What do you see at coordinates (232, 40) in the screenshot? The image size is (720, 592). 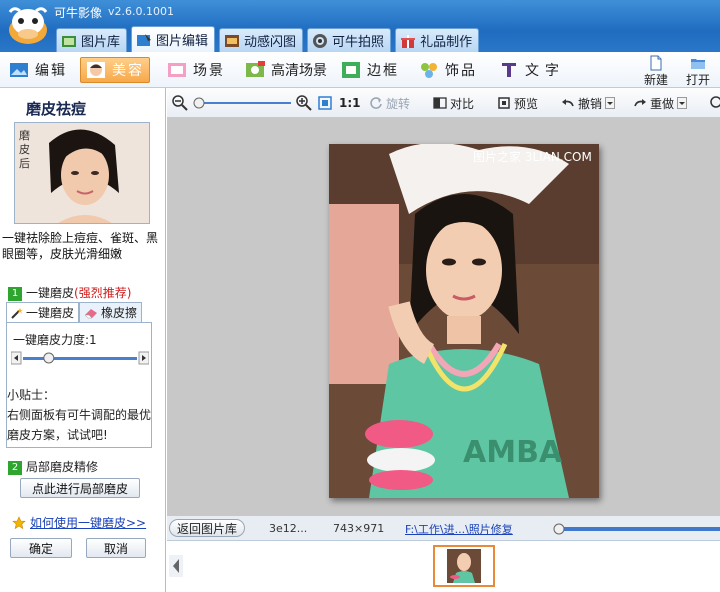 I see `animation-icon` at bounding box center [232, 40].